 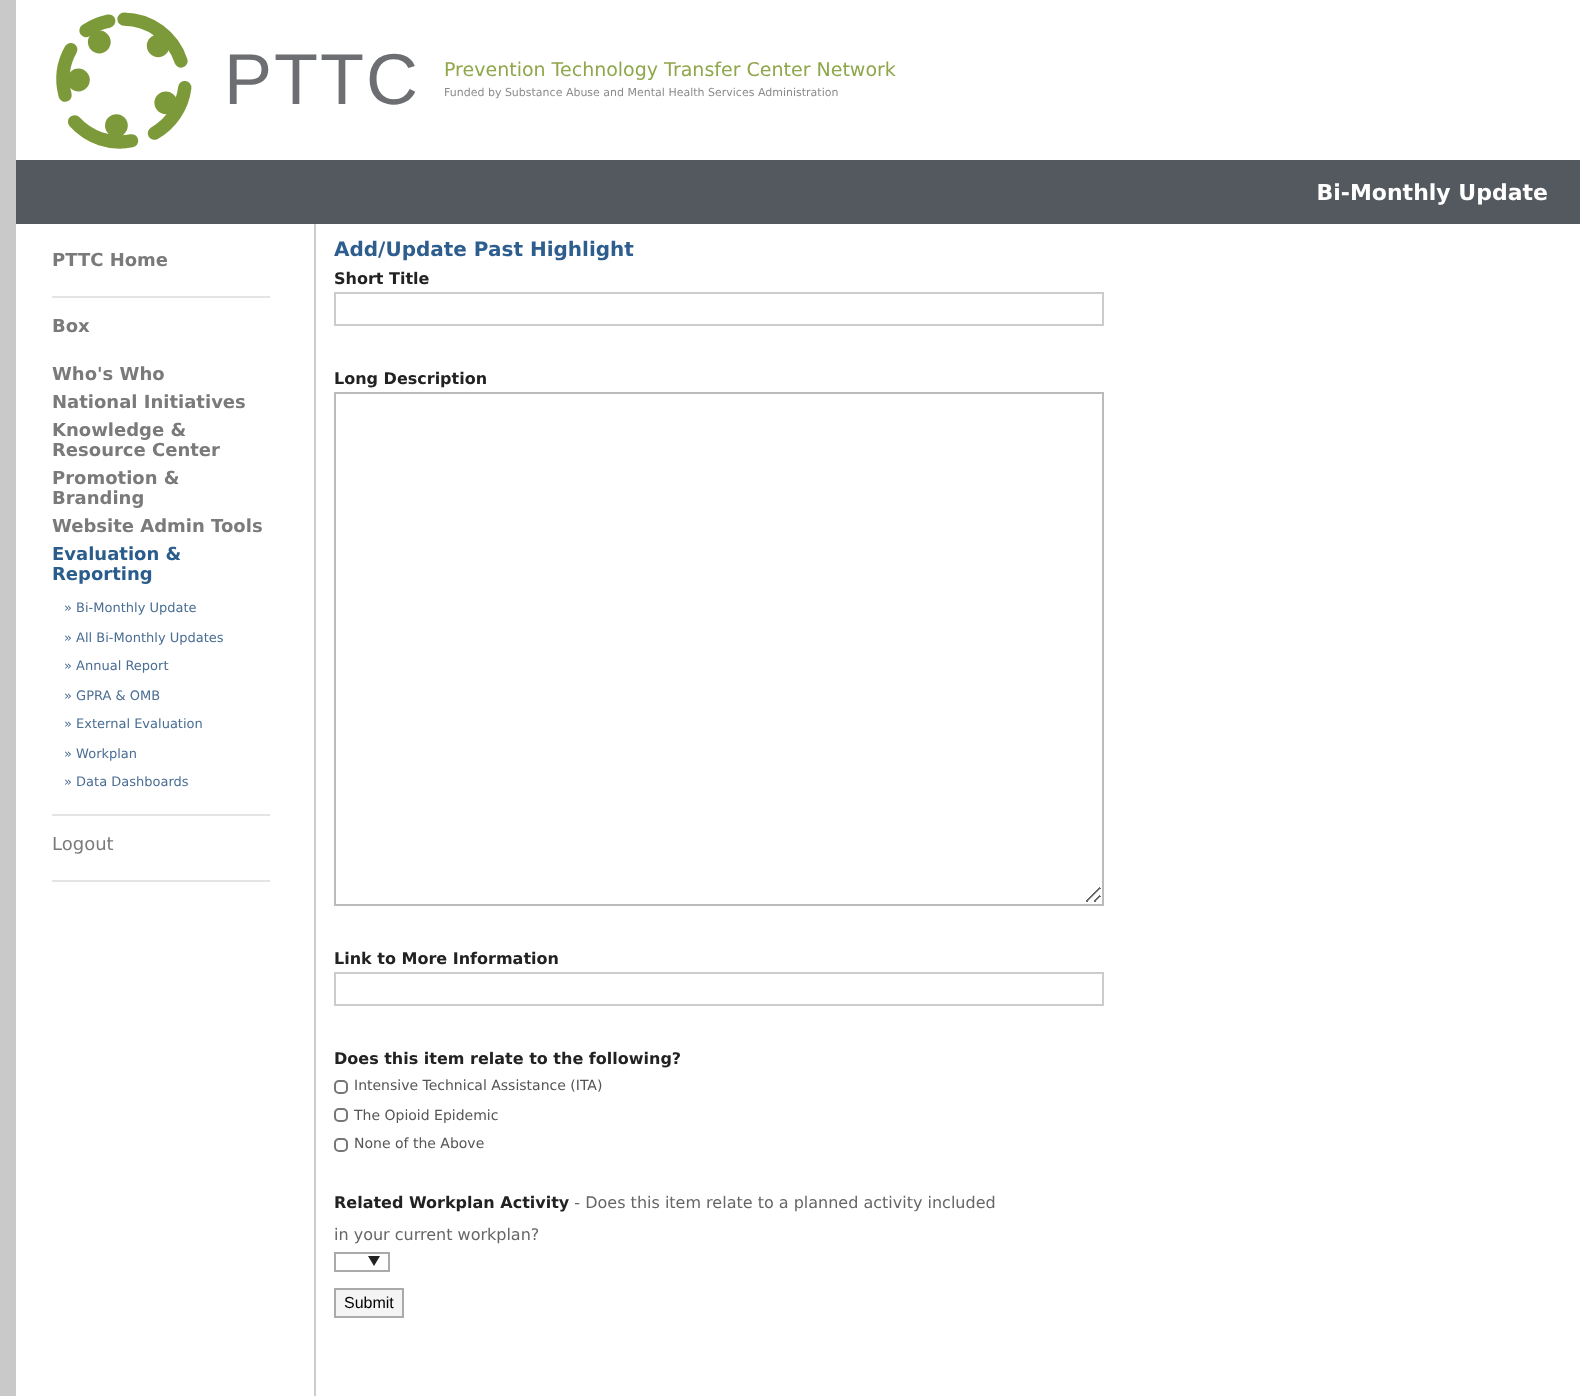 I want to click on field-label: Long Description, so click(x=412, y=379).